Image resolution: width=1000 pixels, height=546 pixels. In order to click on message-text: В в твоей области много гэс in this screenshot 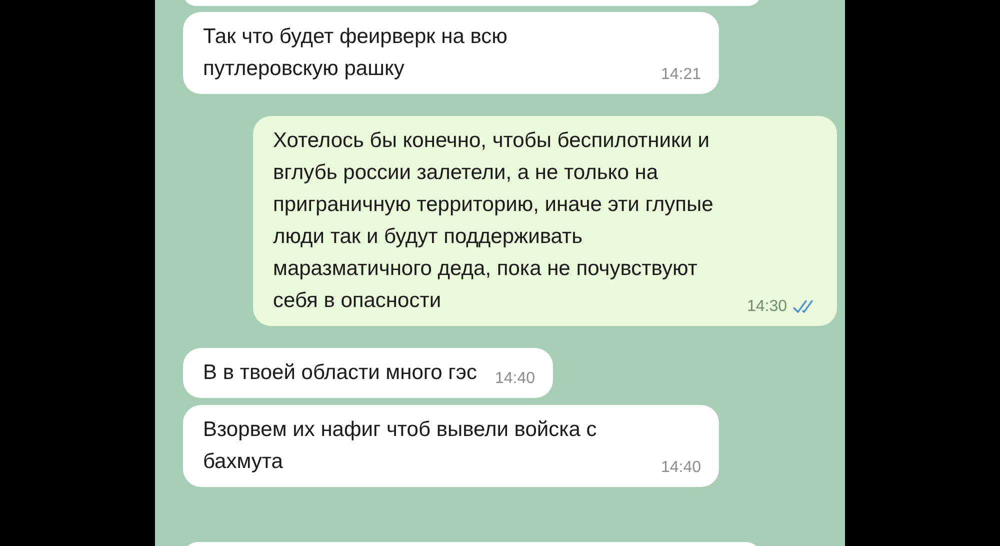, I will do `click(340, 373)`.